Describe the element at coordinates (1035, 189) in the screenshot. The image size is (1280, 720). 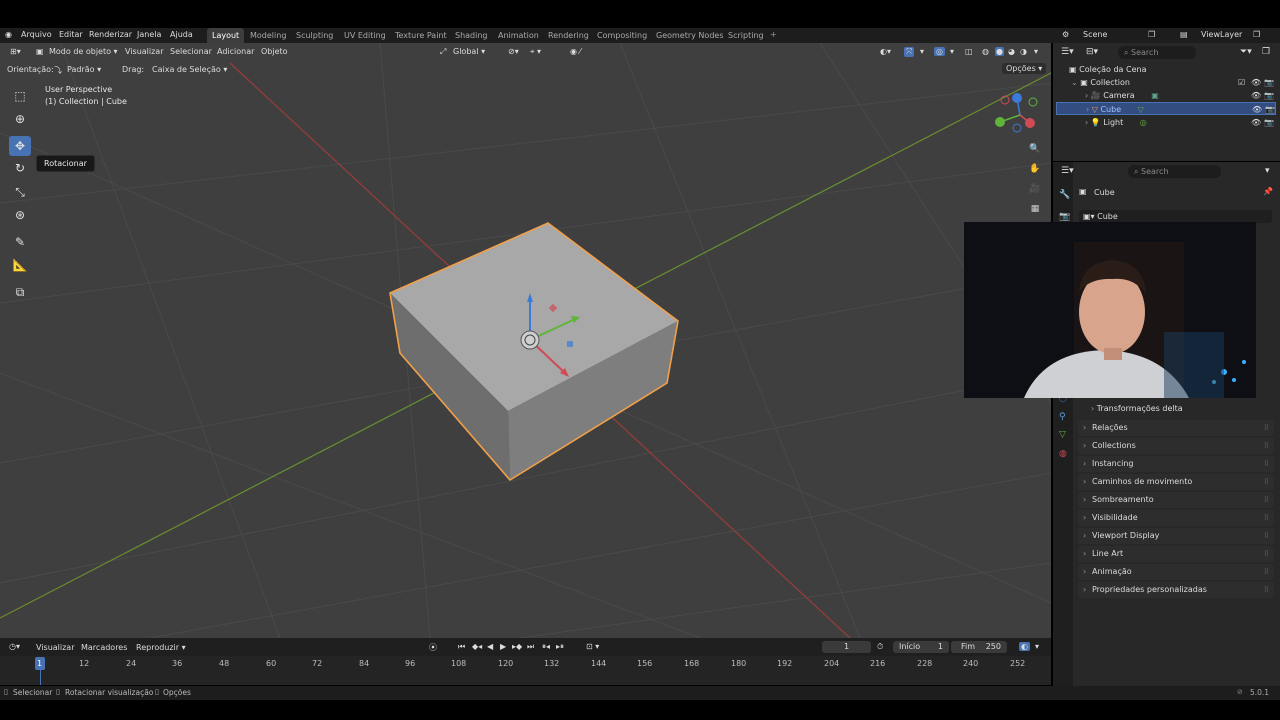
I see `camera-view-icon: 🎥` at that location.